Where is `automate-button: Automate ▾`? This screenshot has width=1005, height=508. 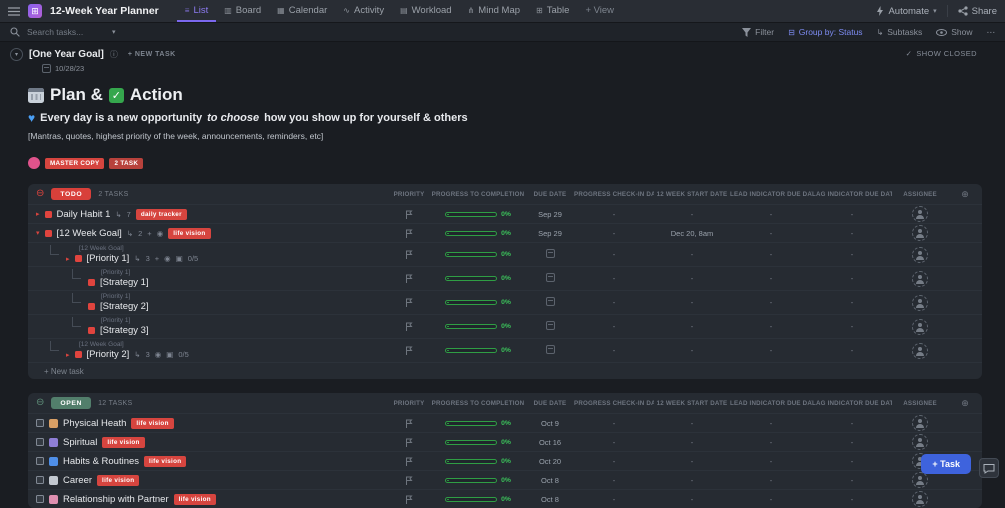
automate-button: Automate ▾ is located at coordinates (906, 11).